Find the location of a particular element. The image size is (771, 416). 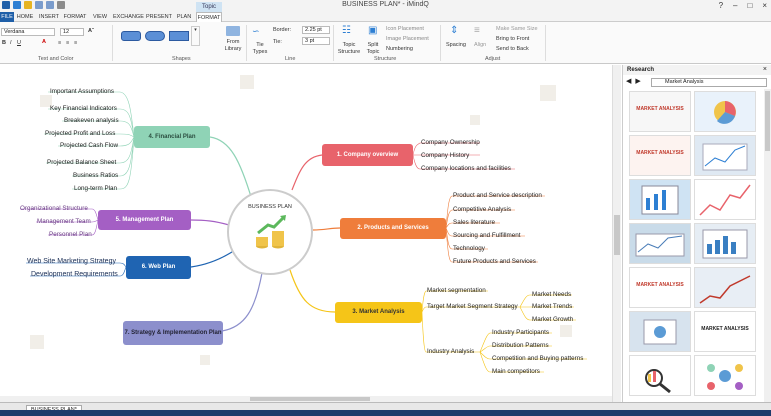

underline-icon: U is located at coordinates (19, 43).